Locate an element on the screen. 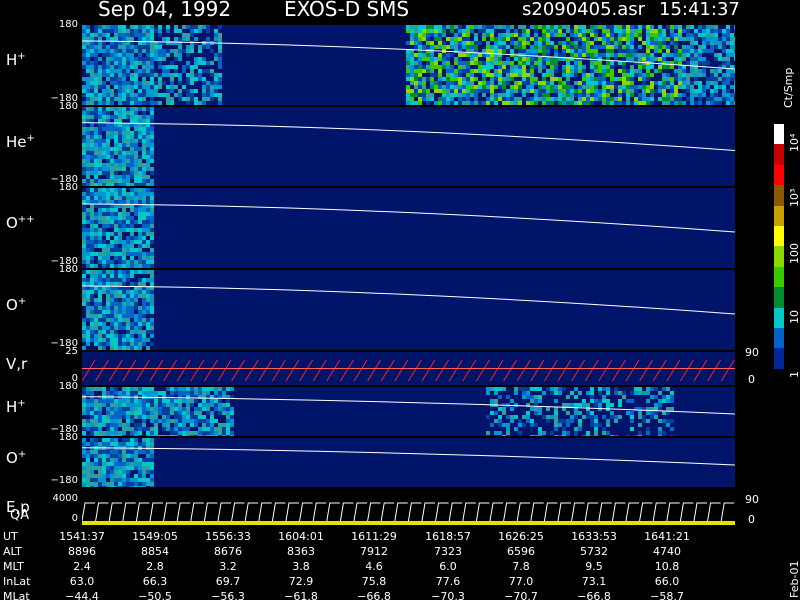 This screenshot has height=600, width=800. panel-1-plot is located at coordinates (408, 146).